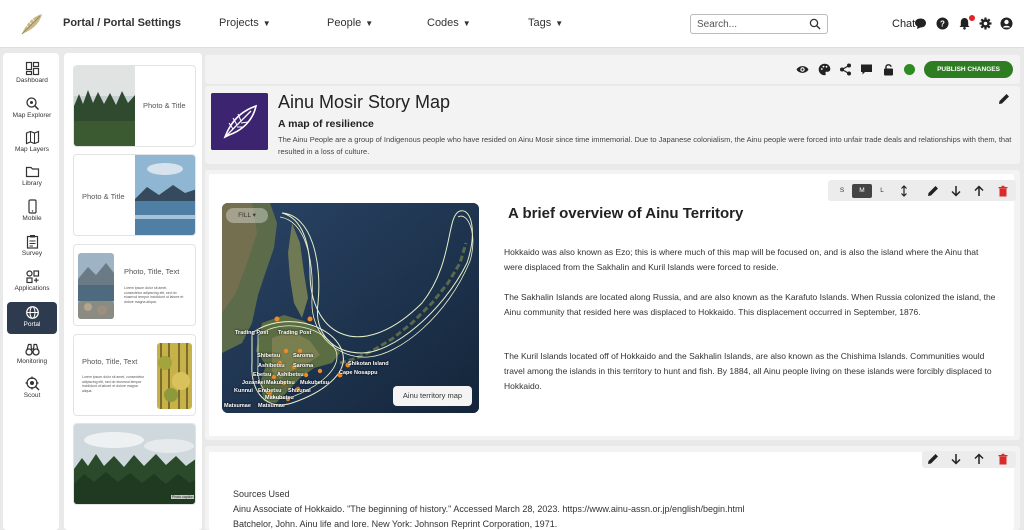 The height and width of the screenshot is (530, 1024). I want to click on nav-people-label: People, so click(344, 23).